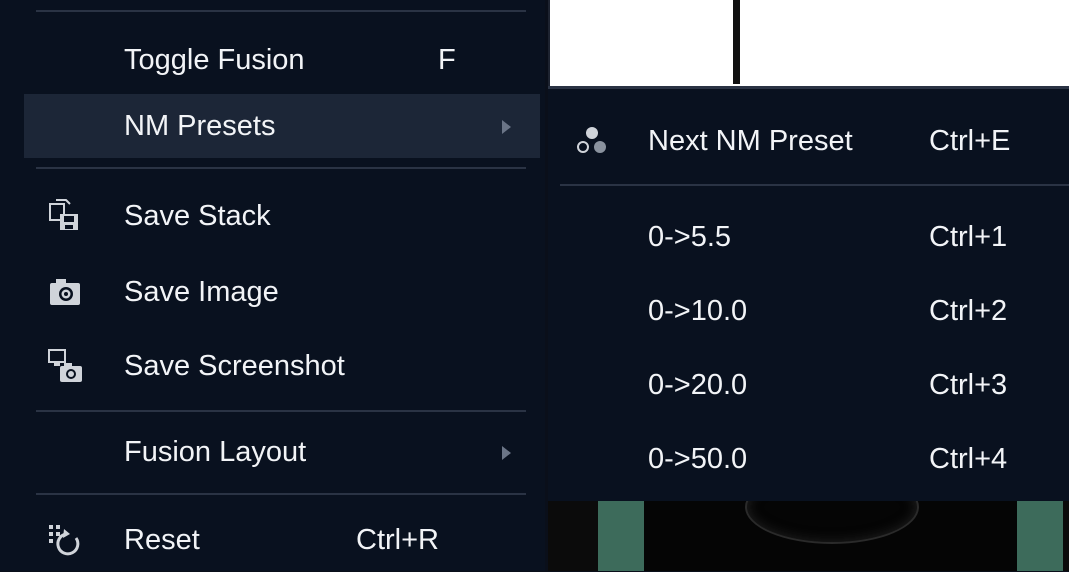 The image size is (1069, 572). What do you see at coordinates (66, 366) in the screenshot?
I see `screenshot-icon` at bounding box center [66, 366].